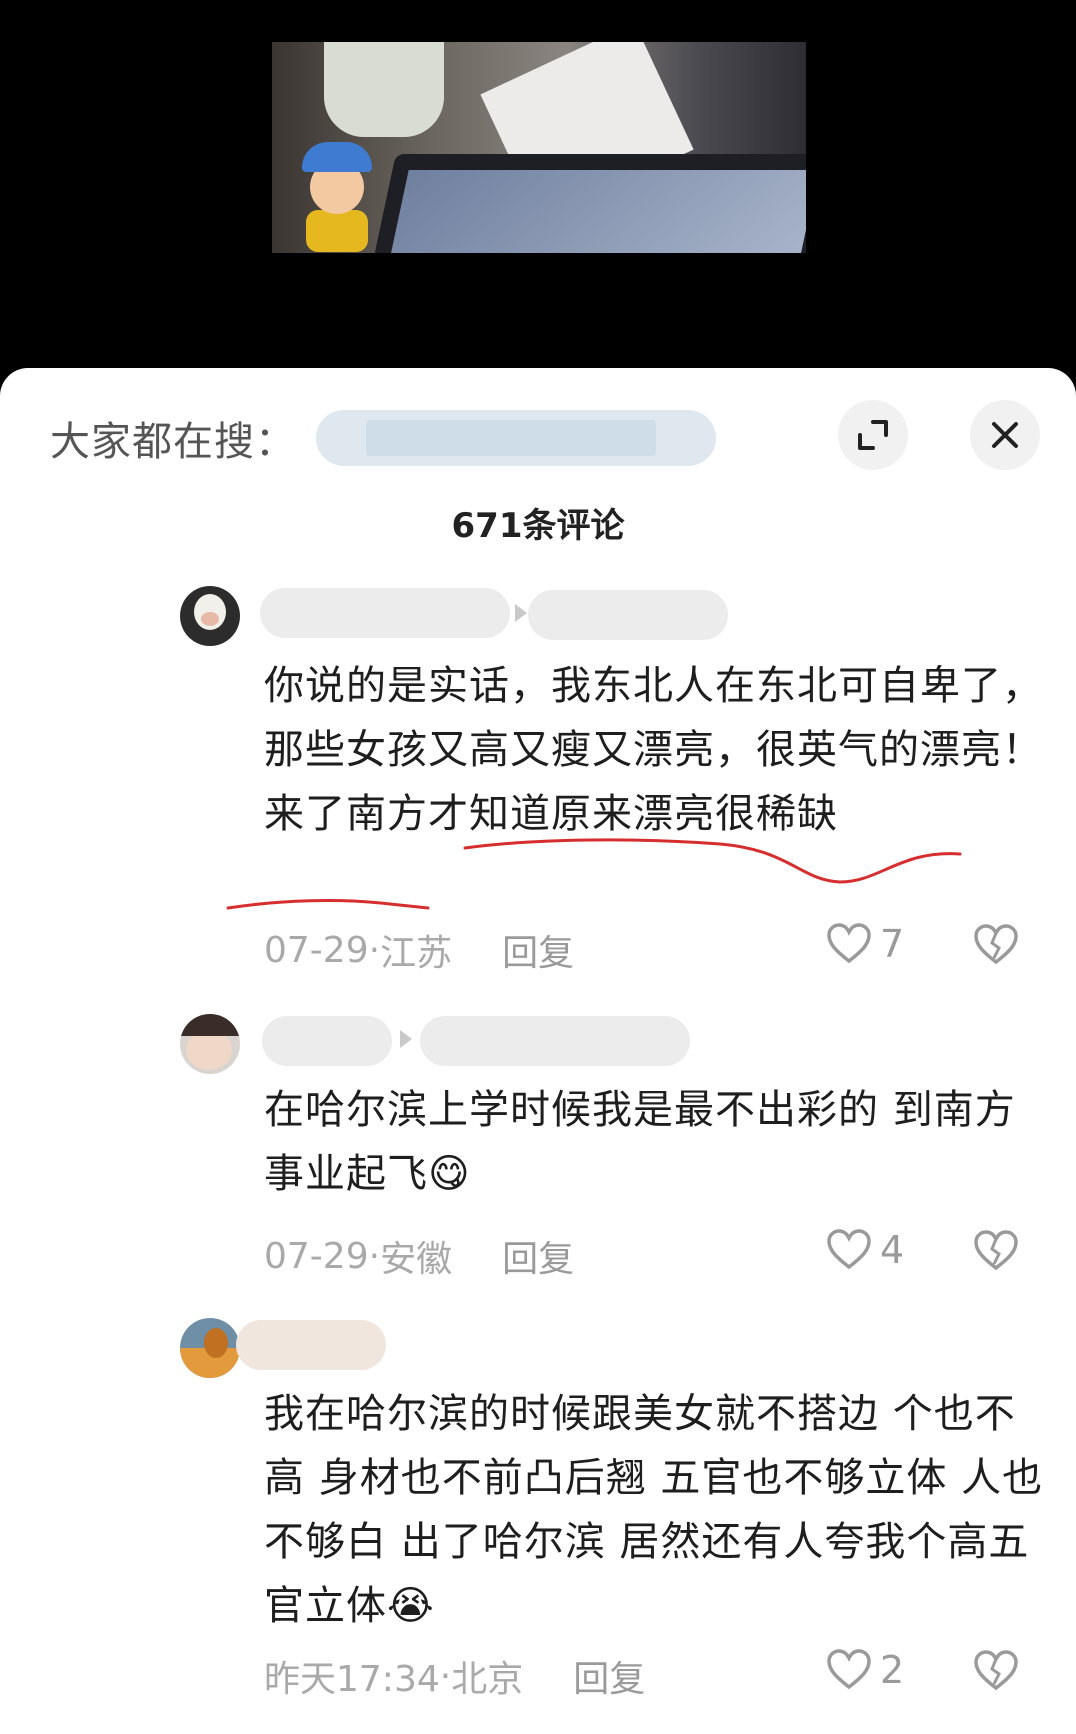 This screenshot has width=1076, height=1734. I want to click on comment-location: 北京, so click(487, 1679).